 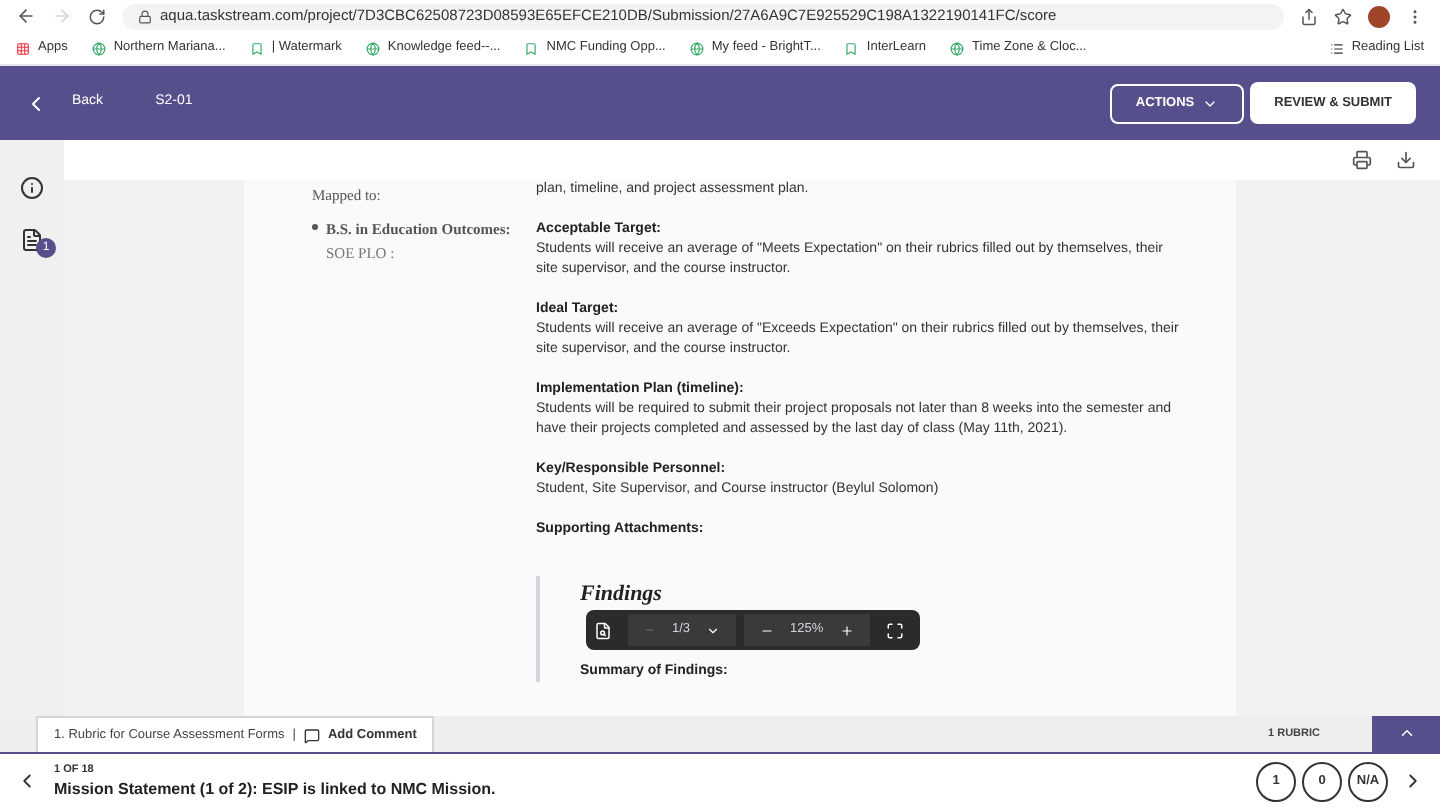 What do you see at coordinates (1336, 48) in the screenshot?
I see `list-icon` at bounding box center [1336, 48].